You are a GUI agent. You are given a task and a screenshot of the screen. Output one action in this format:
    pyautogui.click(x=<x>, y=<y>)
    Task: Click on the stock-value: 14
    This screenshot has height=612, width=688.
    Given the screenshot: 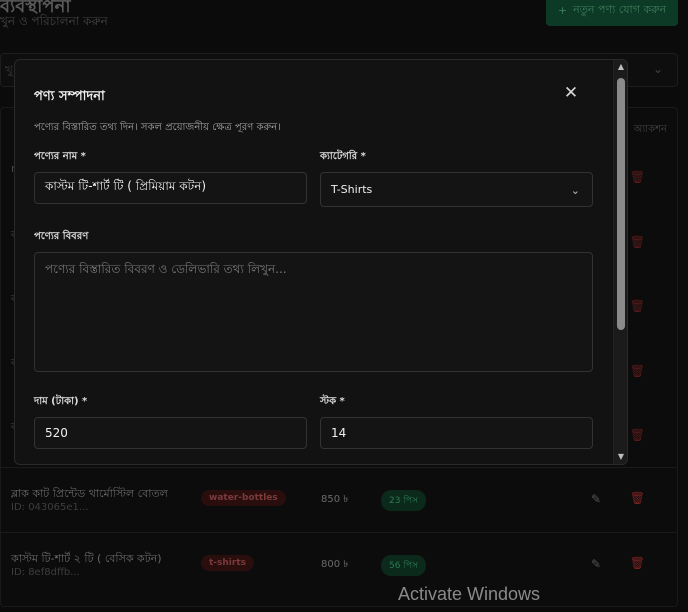 What is the action you would take?
    pyautogui.click(x=339, y=433)
    